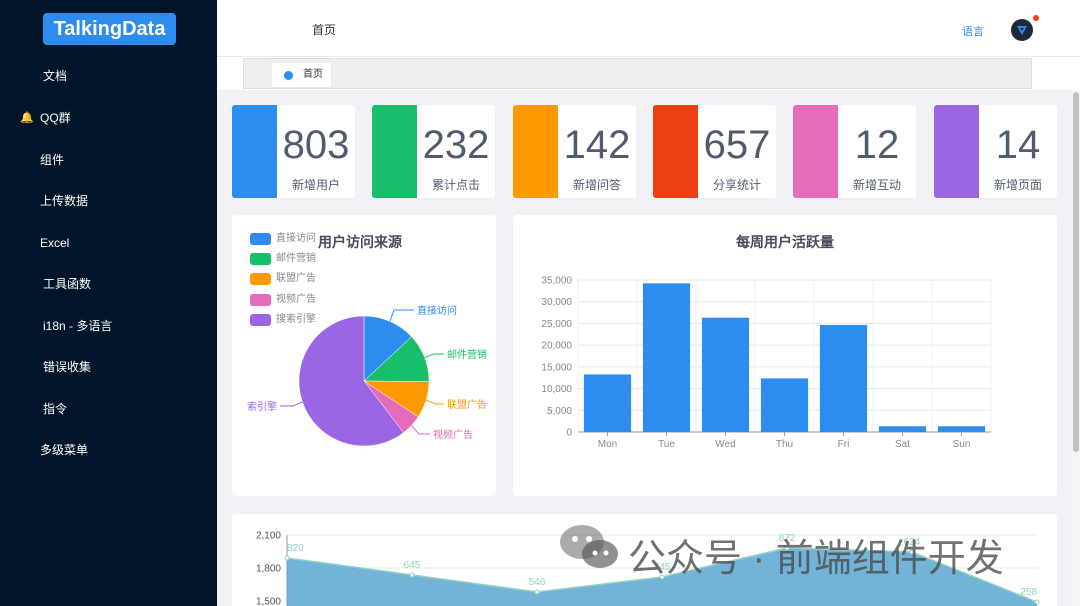 This screenshot has width=1080, height=606. I want to click on y-tick-label: 1,800, so click(268, 569).